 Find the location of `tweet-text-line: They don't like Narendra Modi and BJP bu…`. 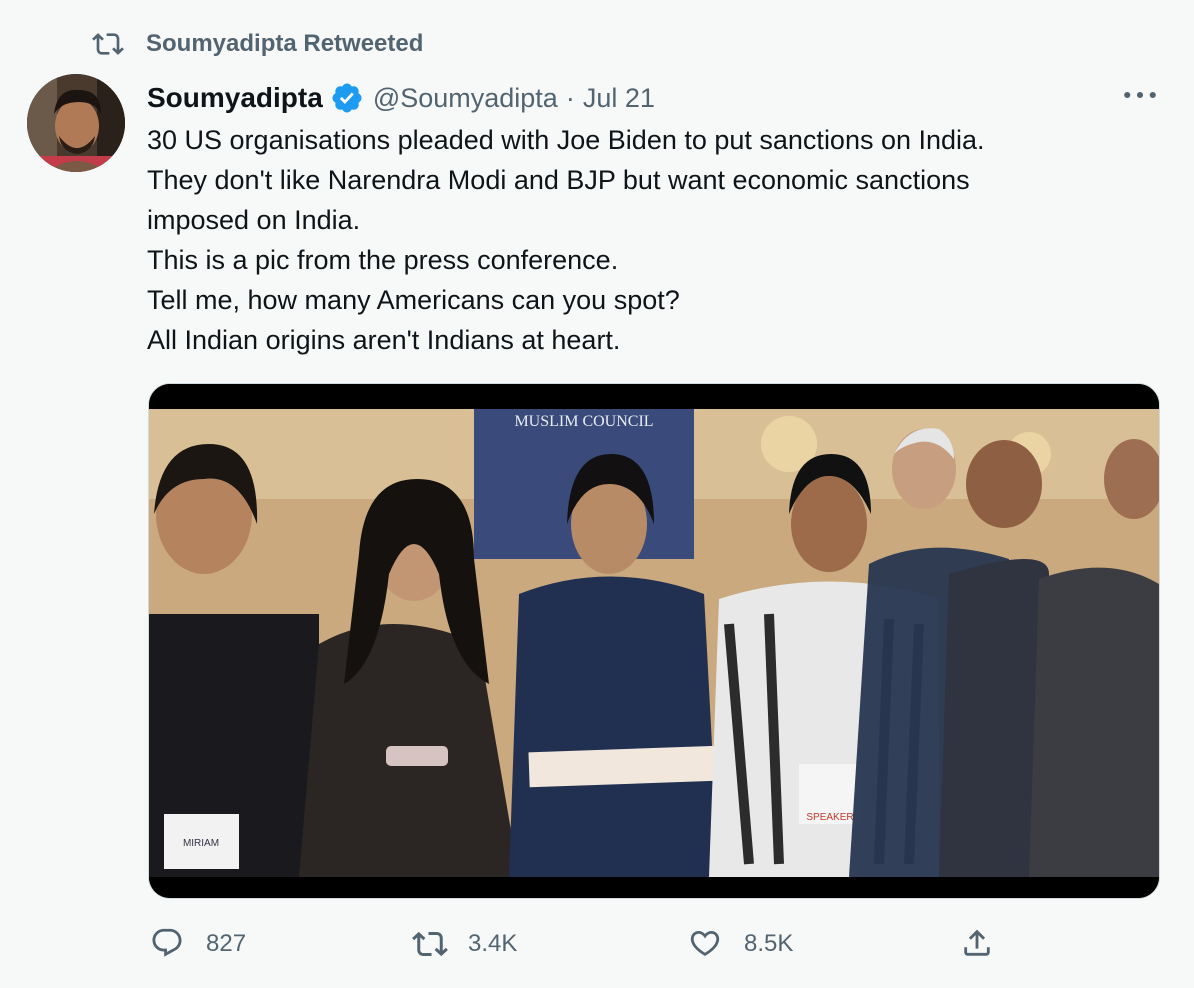

tweet-text-line: They don't like Narendra Modi and BJP bu… is located at coordinates (558, 180).